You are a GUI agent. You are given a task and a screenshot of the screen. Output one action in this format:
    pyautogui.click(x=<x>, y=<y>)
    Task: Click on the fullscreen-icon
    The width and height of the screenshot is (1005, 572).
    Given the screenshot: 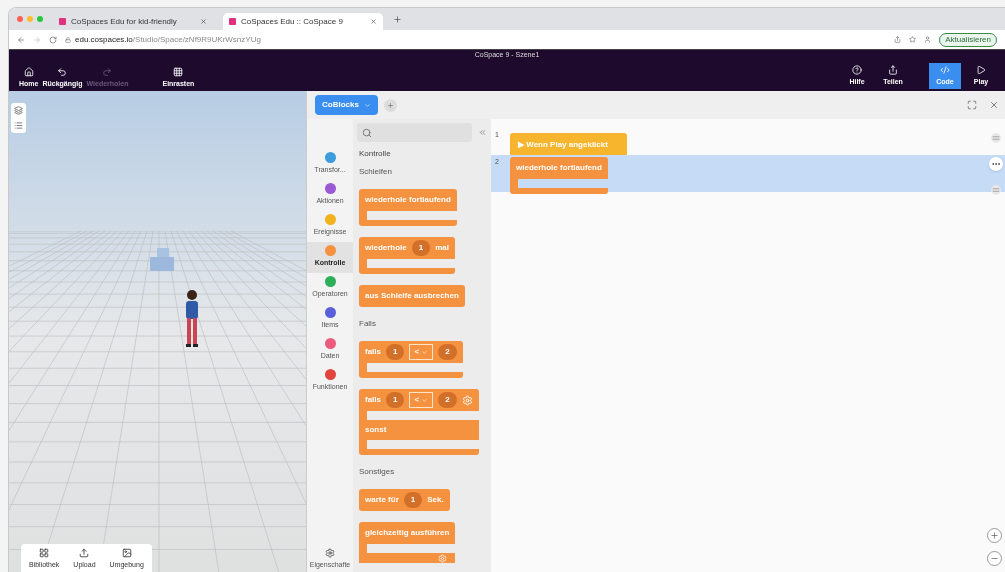 What is the action you would take?
    pyautogui.click(x=972, y=105)
    